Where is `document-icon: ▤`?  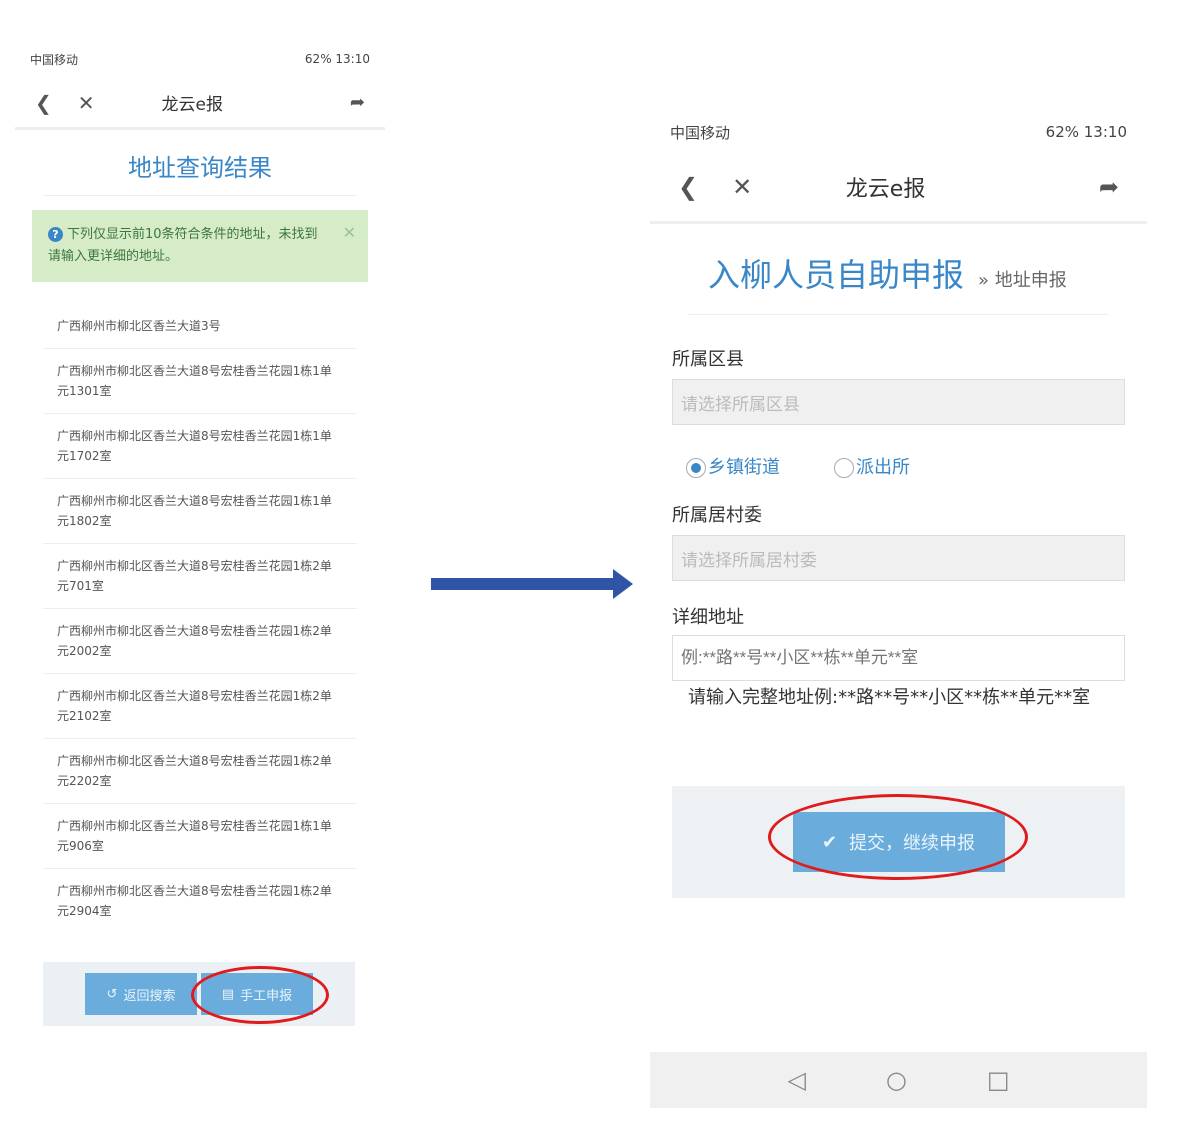
document-icon: ▤ is located at coordinates (228, 994).